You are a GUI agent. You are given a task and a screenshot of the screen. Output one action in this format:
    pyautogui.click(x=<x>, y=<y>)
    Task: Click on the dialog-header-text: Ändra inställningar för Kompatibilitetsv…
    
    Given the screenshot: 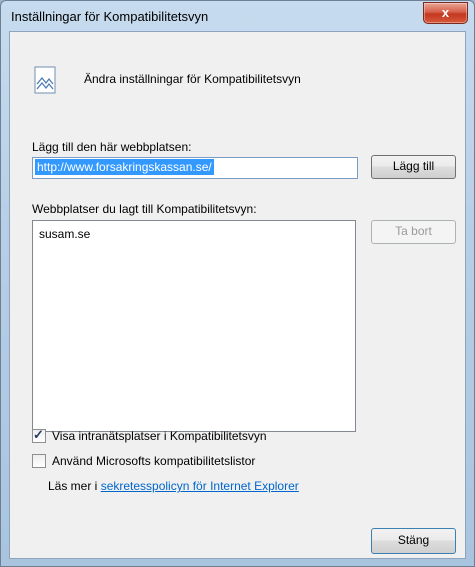 What is the action you would take?
    pyautogui.click(x=192, y=79)
    